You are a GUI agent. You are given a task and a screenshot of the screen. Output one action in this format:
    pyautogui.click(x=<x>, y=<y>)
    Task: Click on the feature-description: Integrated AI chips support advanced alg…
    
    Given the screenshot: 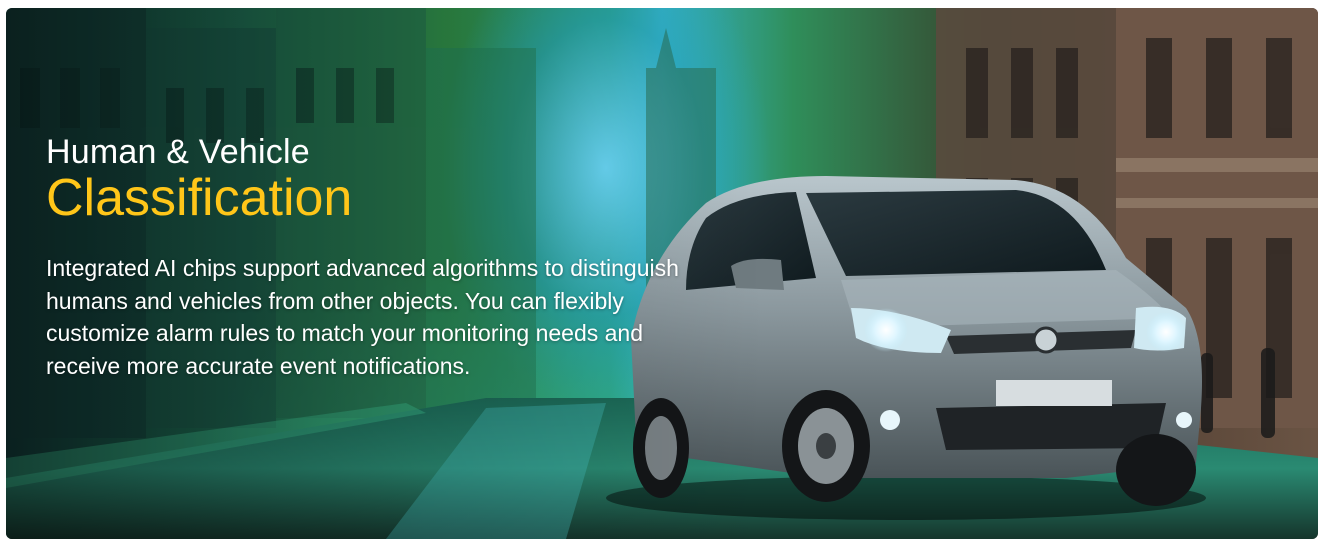 What is the action you would take?
    pyautogui.click(x=362, y=317)
    